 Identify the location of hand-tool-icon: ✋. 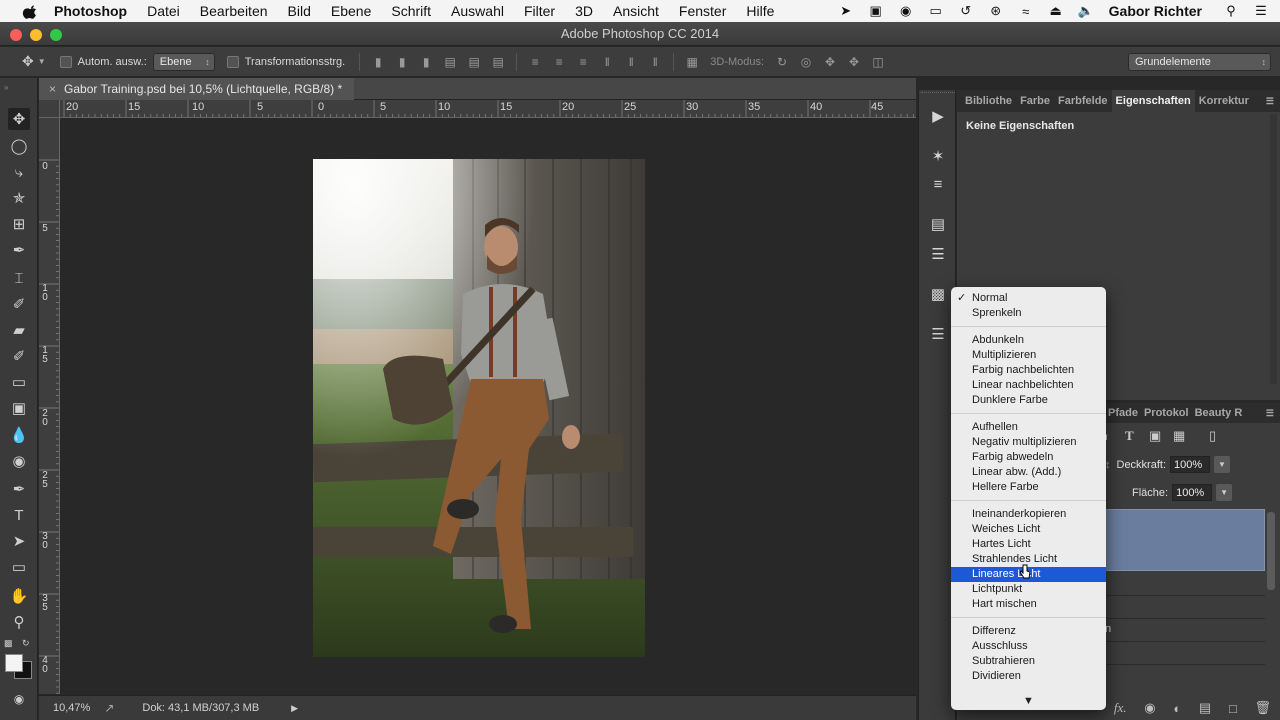
(19, 596).